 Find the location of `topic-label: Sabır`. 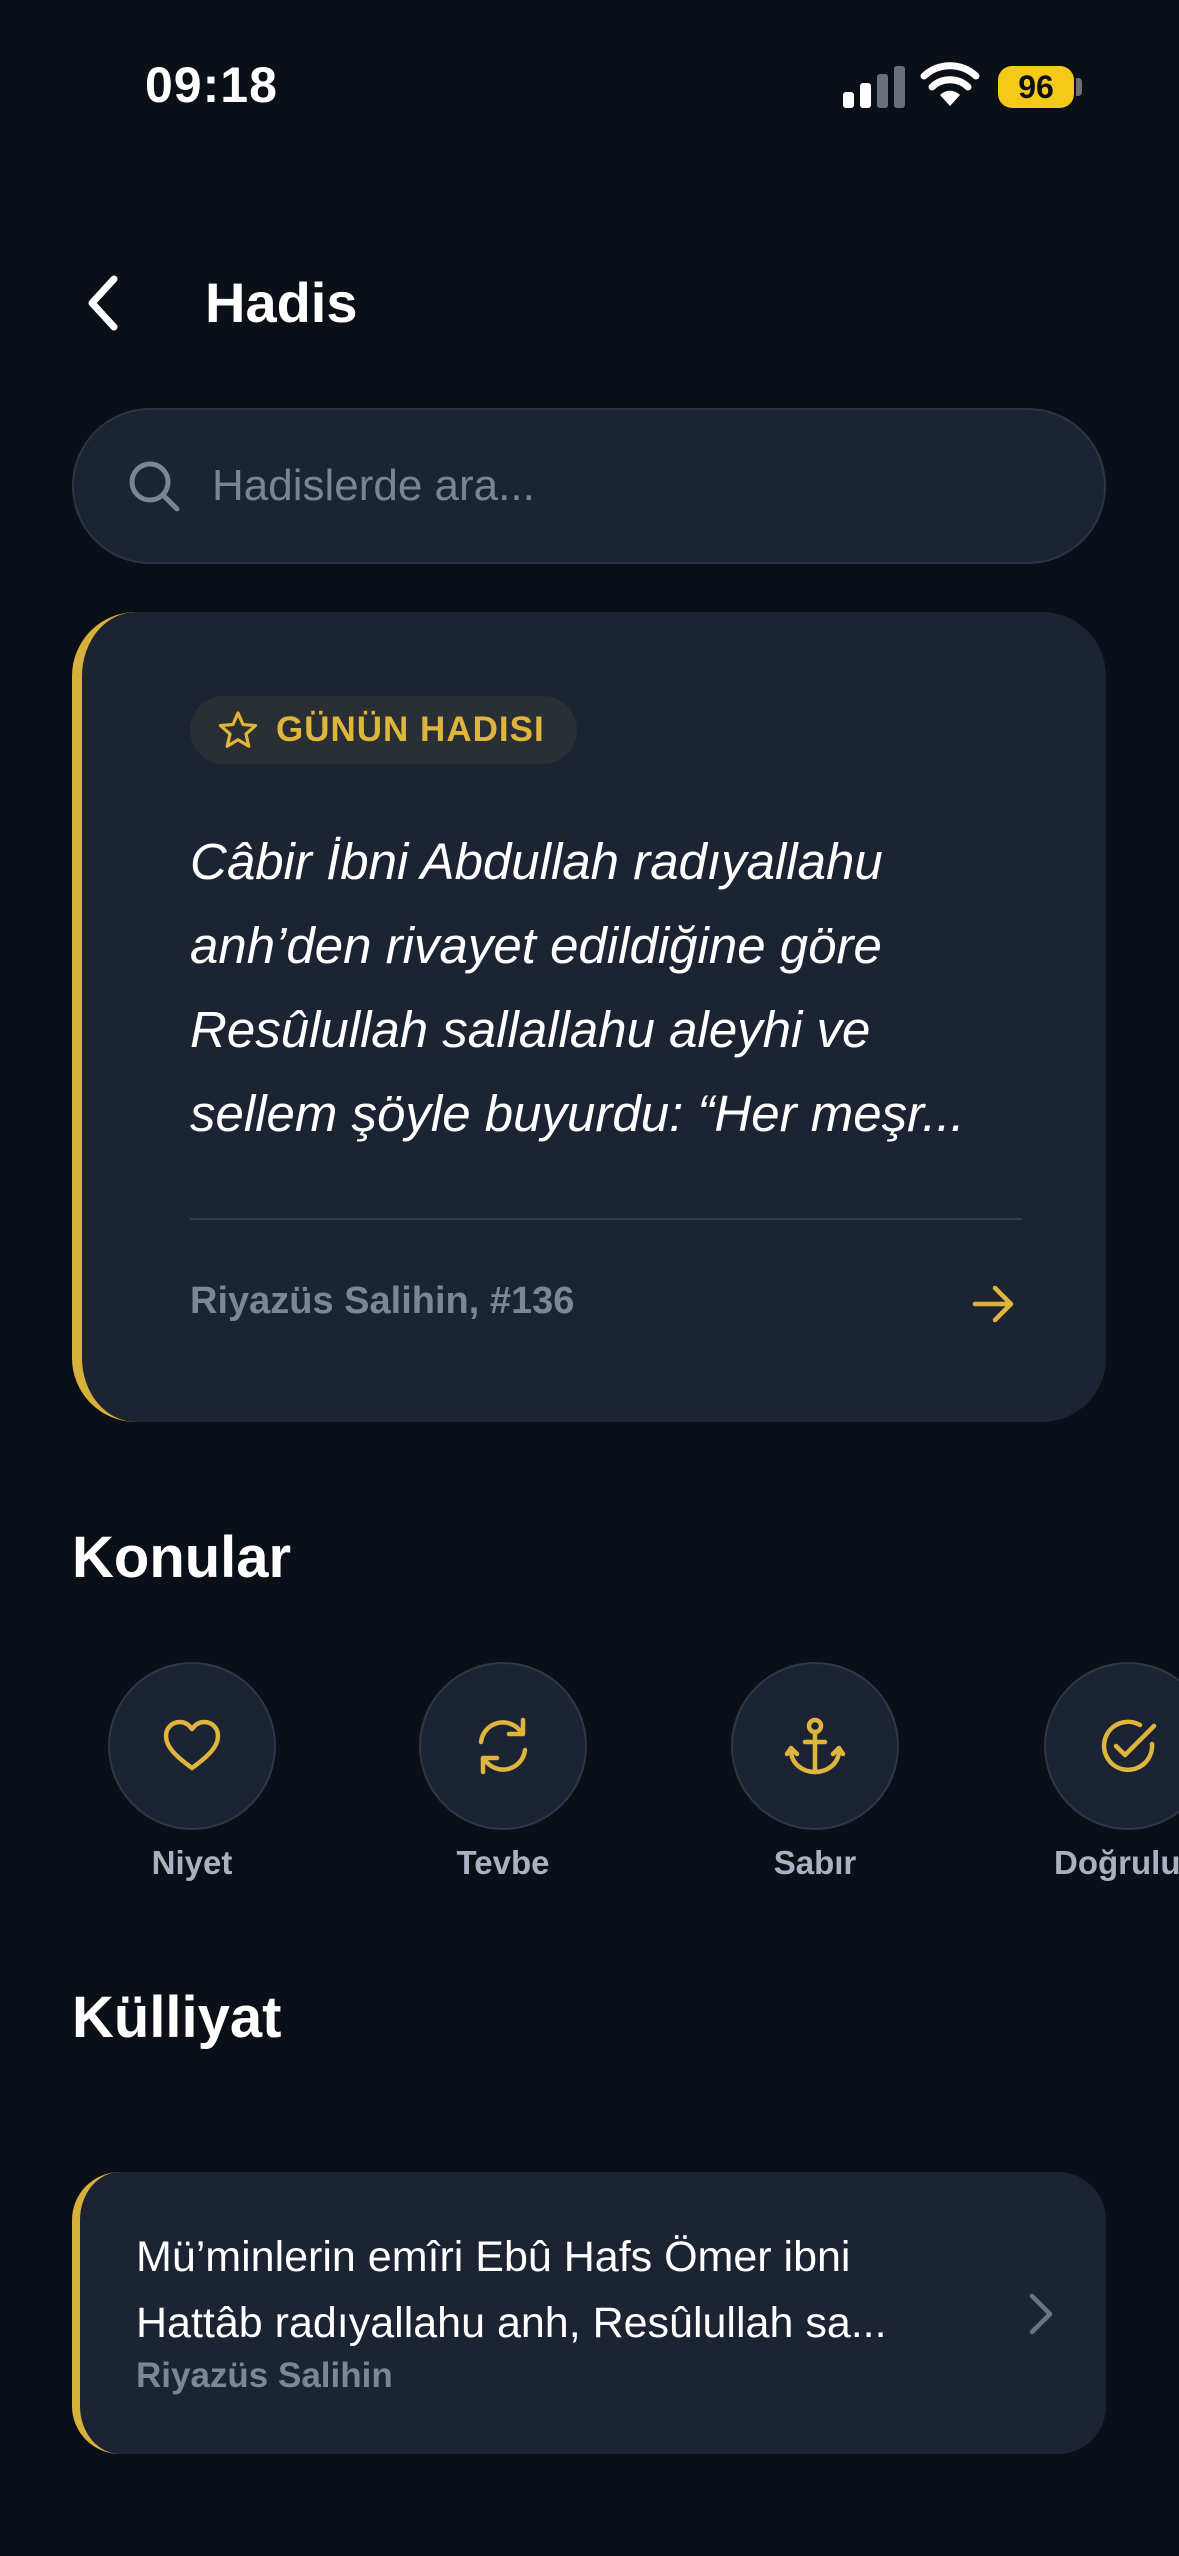

topic-label: Sabır is located at coordinates (815, 1862).